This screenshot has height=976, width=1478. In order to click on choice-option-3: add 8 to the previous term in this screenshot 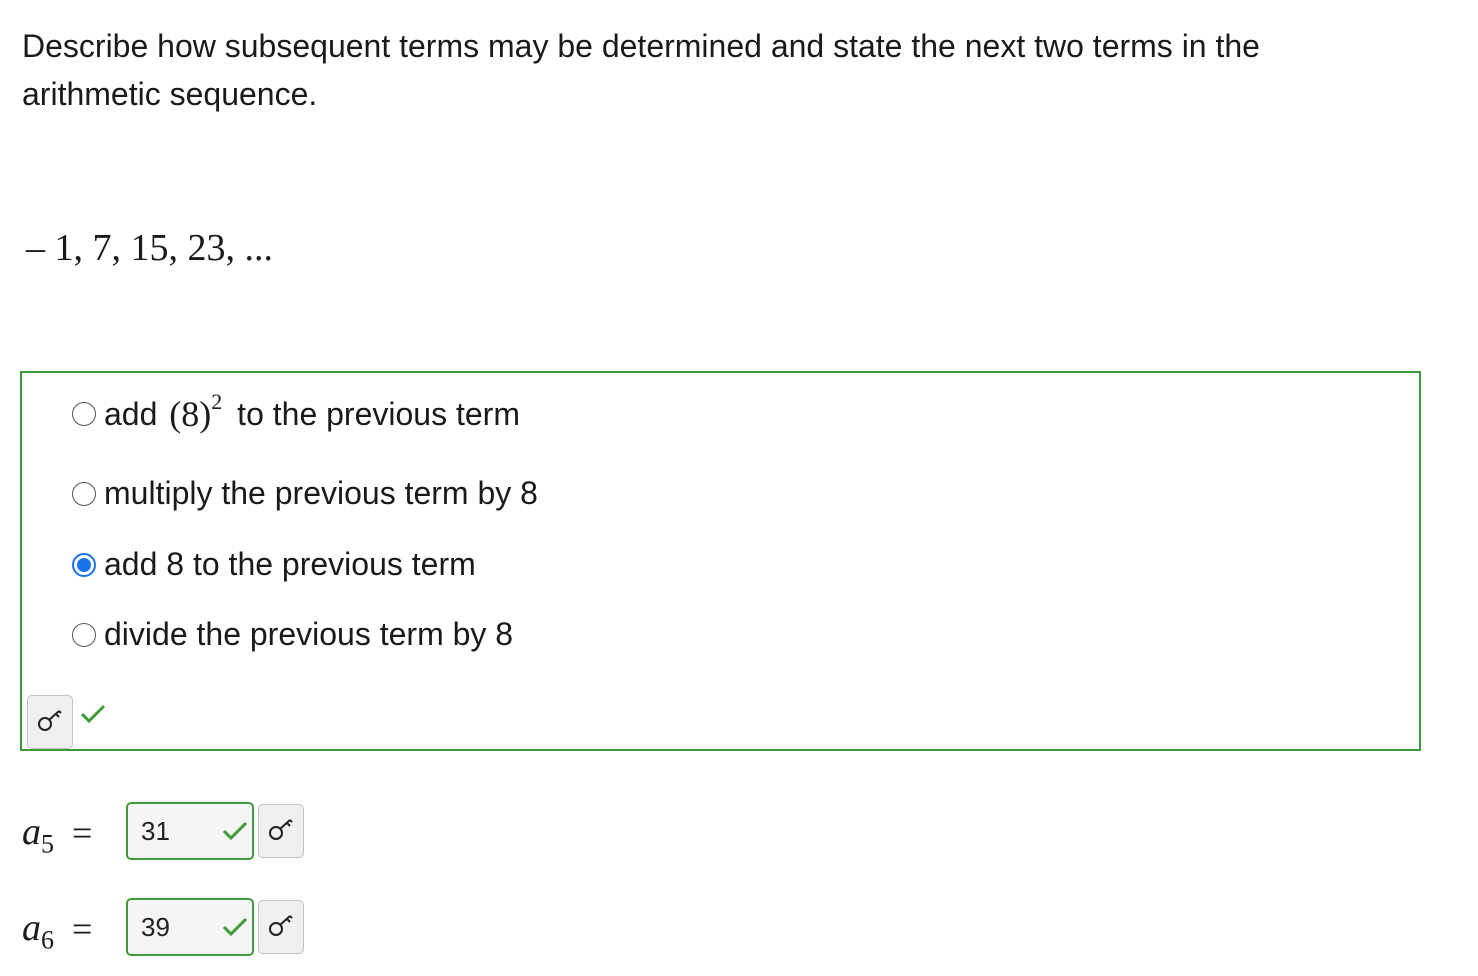, I will do `click(274, 564)`.